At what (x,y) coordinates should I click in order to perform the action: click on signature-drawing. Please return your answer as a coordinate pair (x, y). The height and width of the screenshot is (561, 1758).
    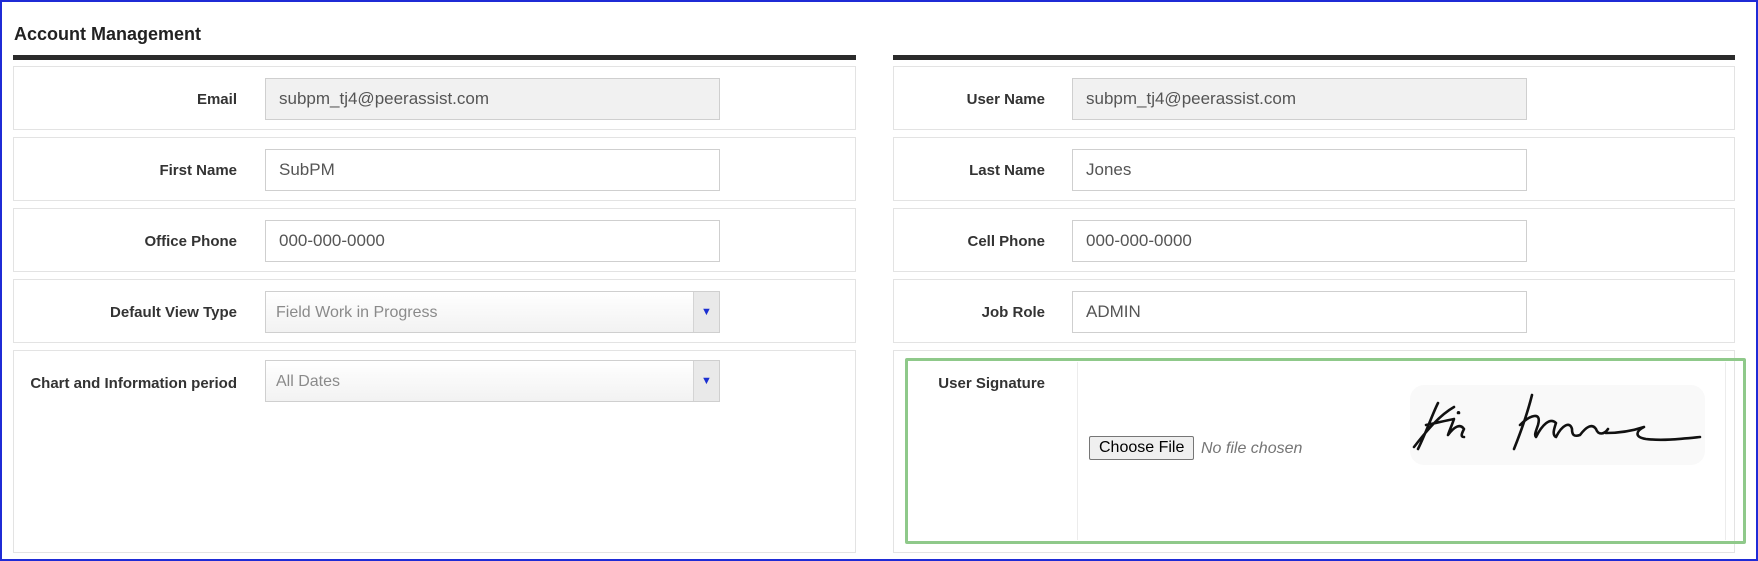
    Looking at the image, I should click on (1557, 422).